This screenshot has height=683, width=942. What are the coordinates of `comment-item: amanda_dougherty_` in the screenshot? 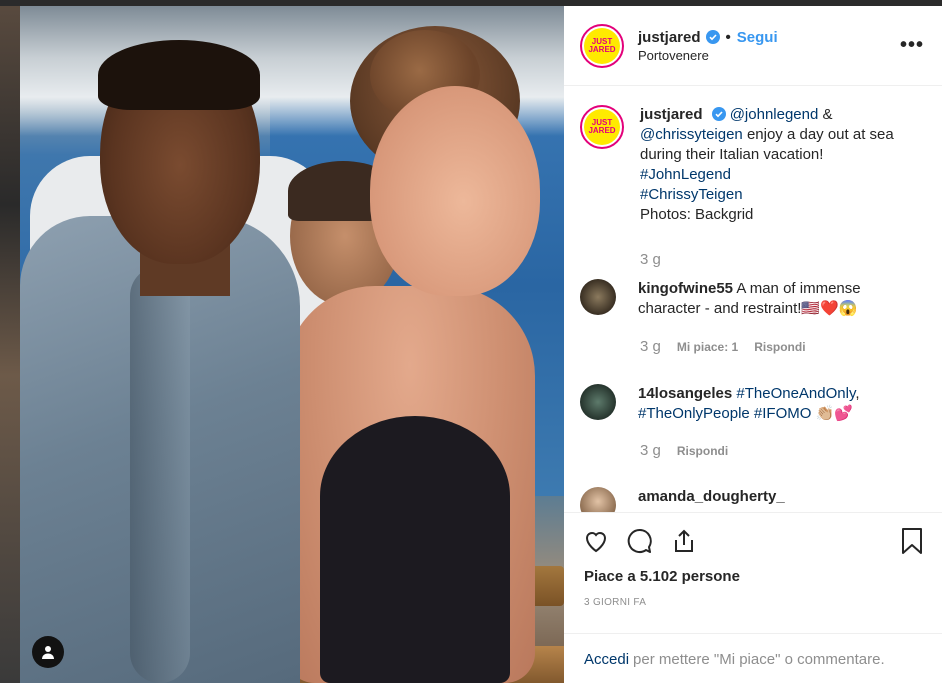 It's located at (749, 499).